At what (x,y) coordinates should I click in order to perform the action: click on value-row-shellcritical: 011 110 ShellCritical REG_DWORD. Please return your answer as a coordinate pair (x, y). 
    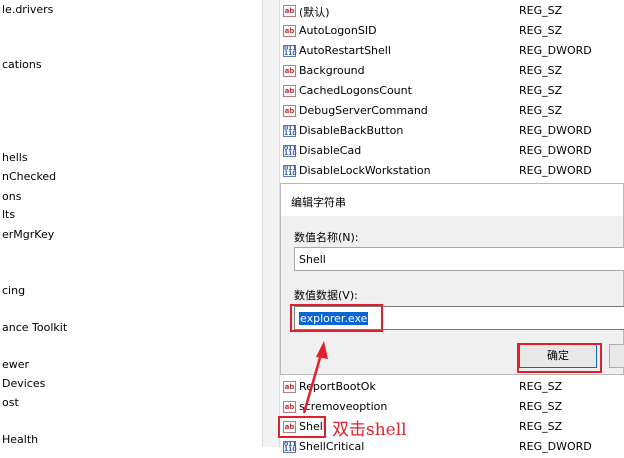
    Looking at the image, I should click on (452, 448).